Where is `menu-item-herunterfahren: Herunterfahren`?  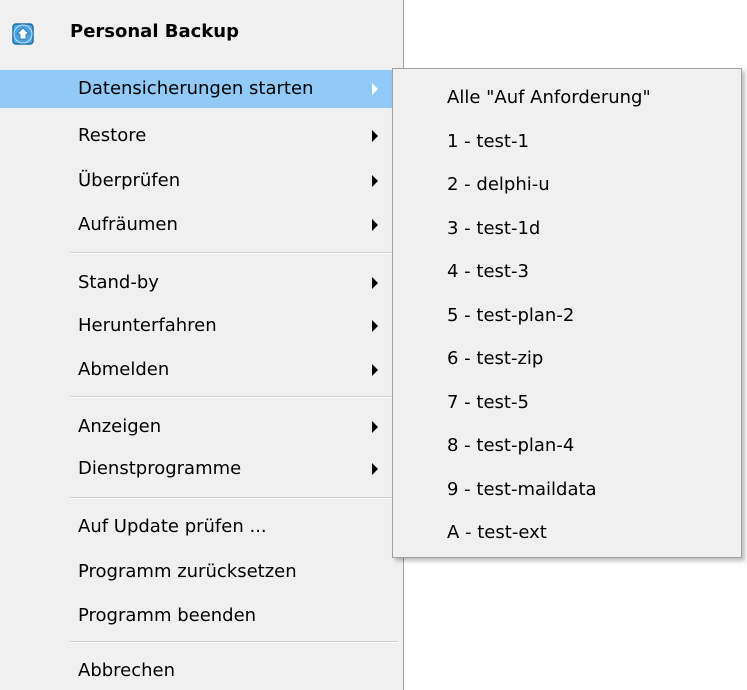 menu-item-herunterfahren: Herunterfahren is located at coordinates (201, 326).